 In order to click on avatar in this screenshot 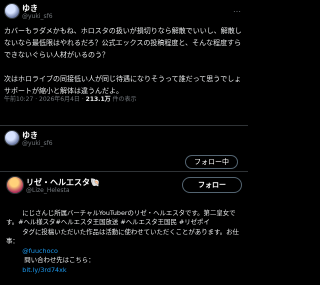, I will do `click(12, 11)`.